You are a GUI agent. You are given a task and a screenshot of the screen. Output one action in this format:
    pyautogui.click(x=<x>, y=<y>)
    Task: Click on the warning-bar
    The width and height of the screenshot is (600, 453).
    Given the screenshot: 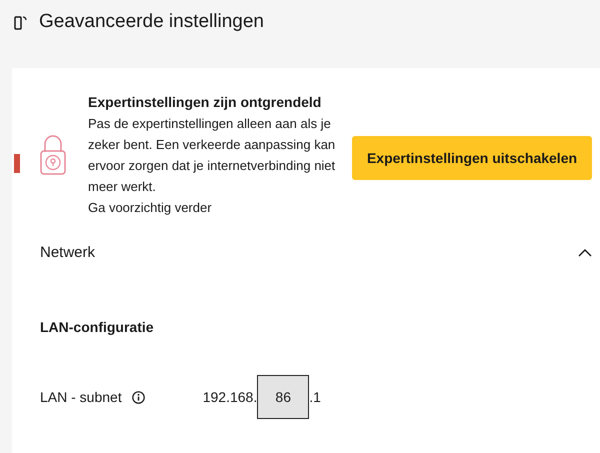 What is the action you would take?
    pyautogui.click(x=17, y=163)
    